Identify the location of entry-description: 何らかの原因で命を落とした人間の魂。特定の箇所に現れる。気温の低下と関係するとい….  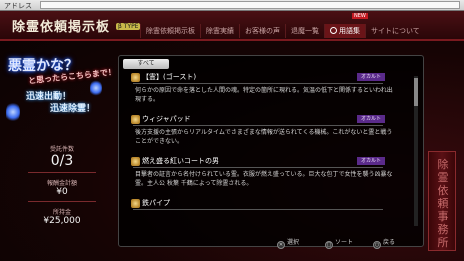
(264, 95).